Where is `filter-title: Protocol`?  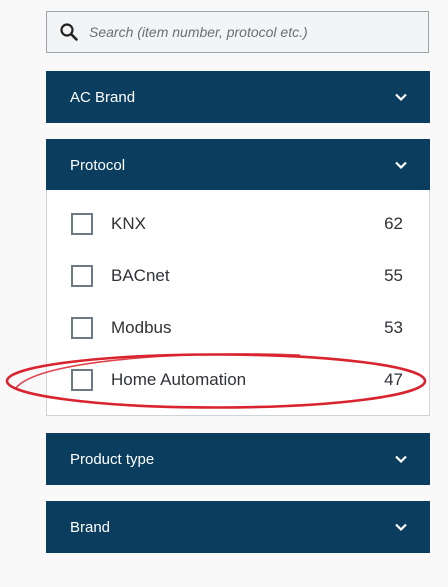 filter-title: Protocol is located at coordinates (98, 165).